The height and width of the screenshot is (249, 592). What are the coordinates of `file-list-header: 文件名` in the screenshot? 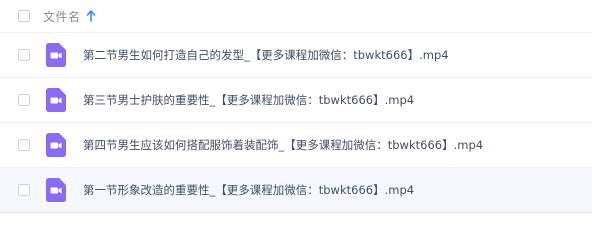 It's located at (296, 16).